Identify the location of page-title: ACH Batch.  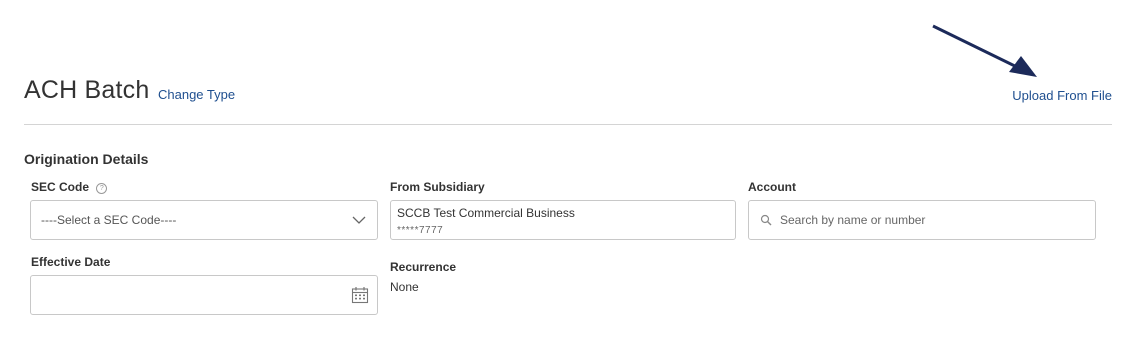
(87, 90).